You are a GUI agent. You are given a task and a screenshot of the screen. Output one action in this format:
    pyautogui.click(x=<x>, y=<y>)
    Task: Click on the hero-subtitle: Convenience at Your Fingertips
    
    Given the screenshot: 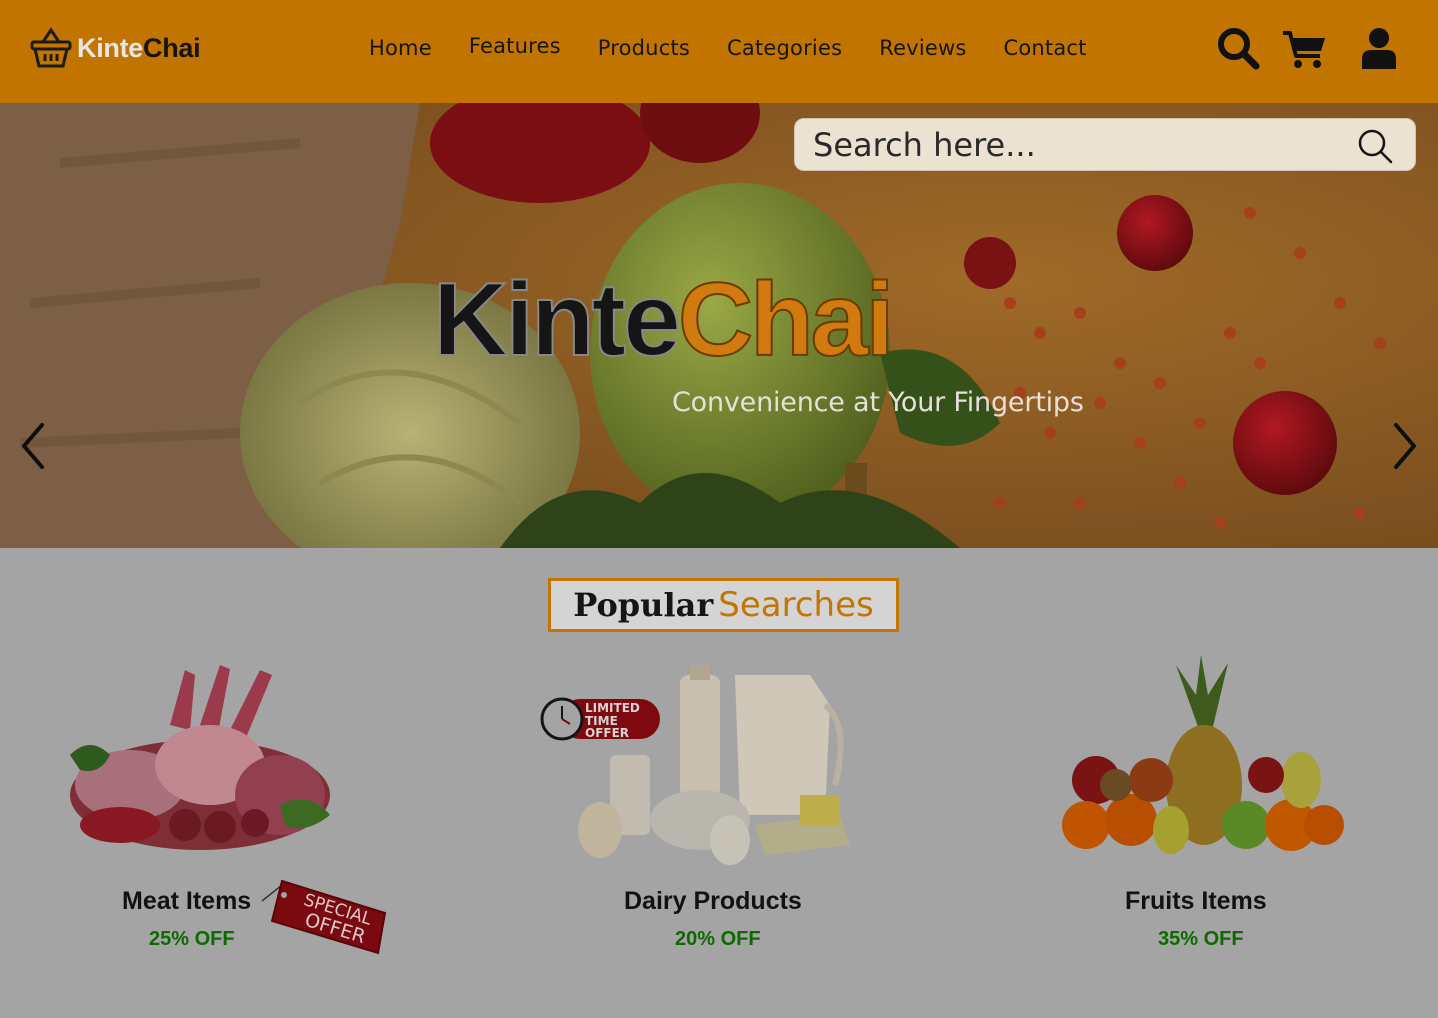 What is the action you would take?
    pyautogui.click(x=878, y=402)
    